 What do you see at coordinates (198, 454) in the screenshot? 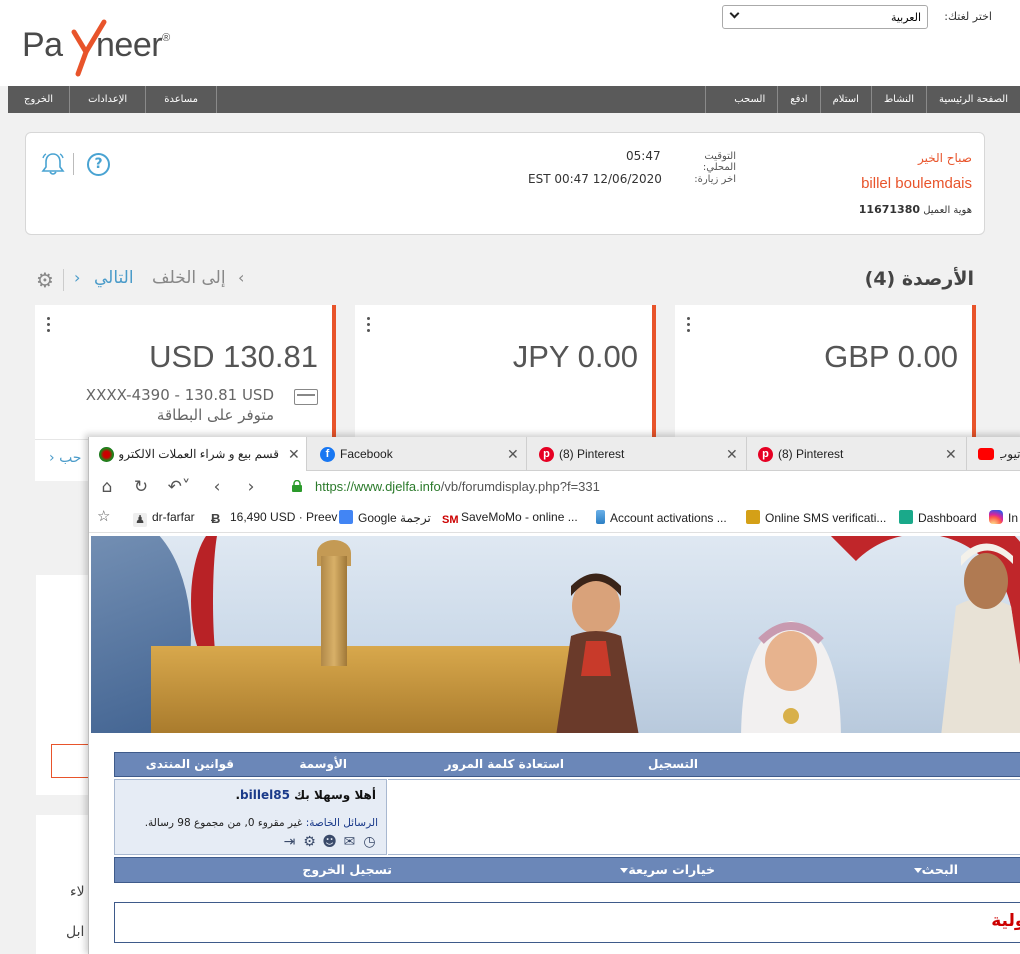
I see `tab-djelfa: قسم بيع و شراء العملات الالكترونية ✕` at bounding box center [198, 454].